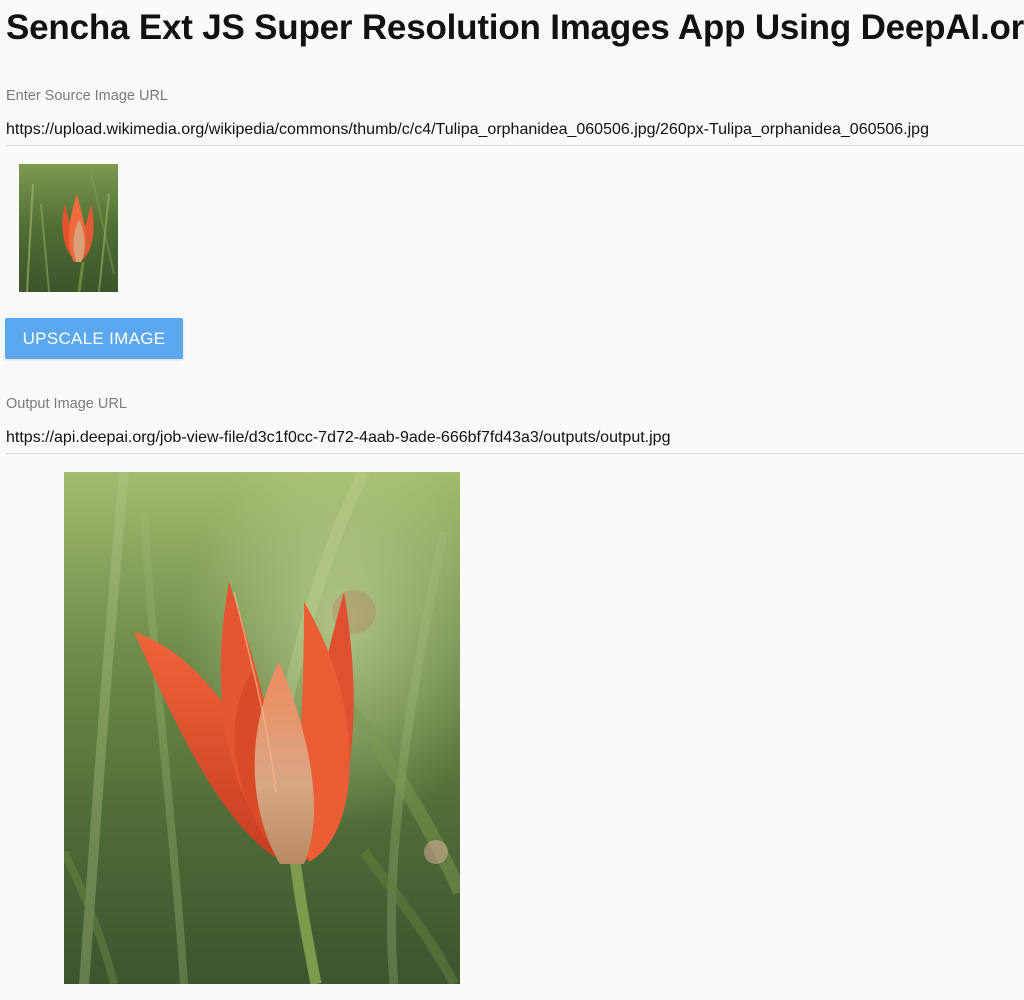 The width and height of the screenshot is (1024, 1000). I want to click on output-url-label: Output Image URL, so click(66, 404).